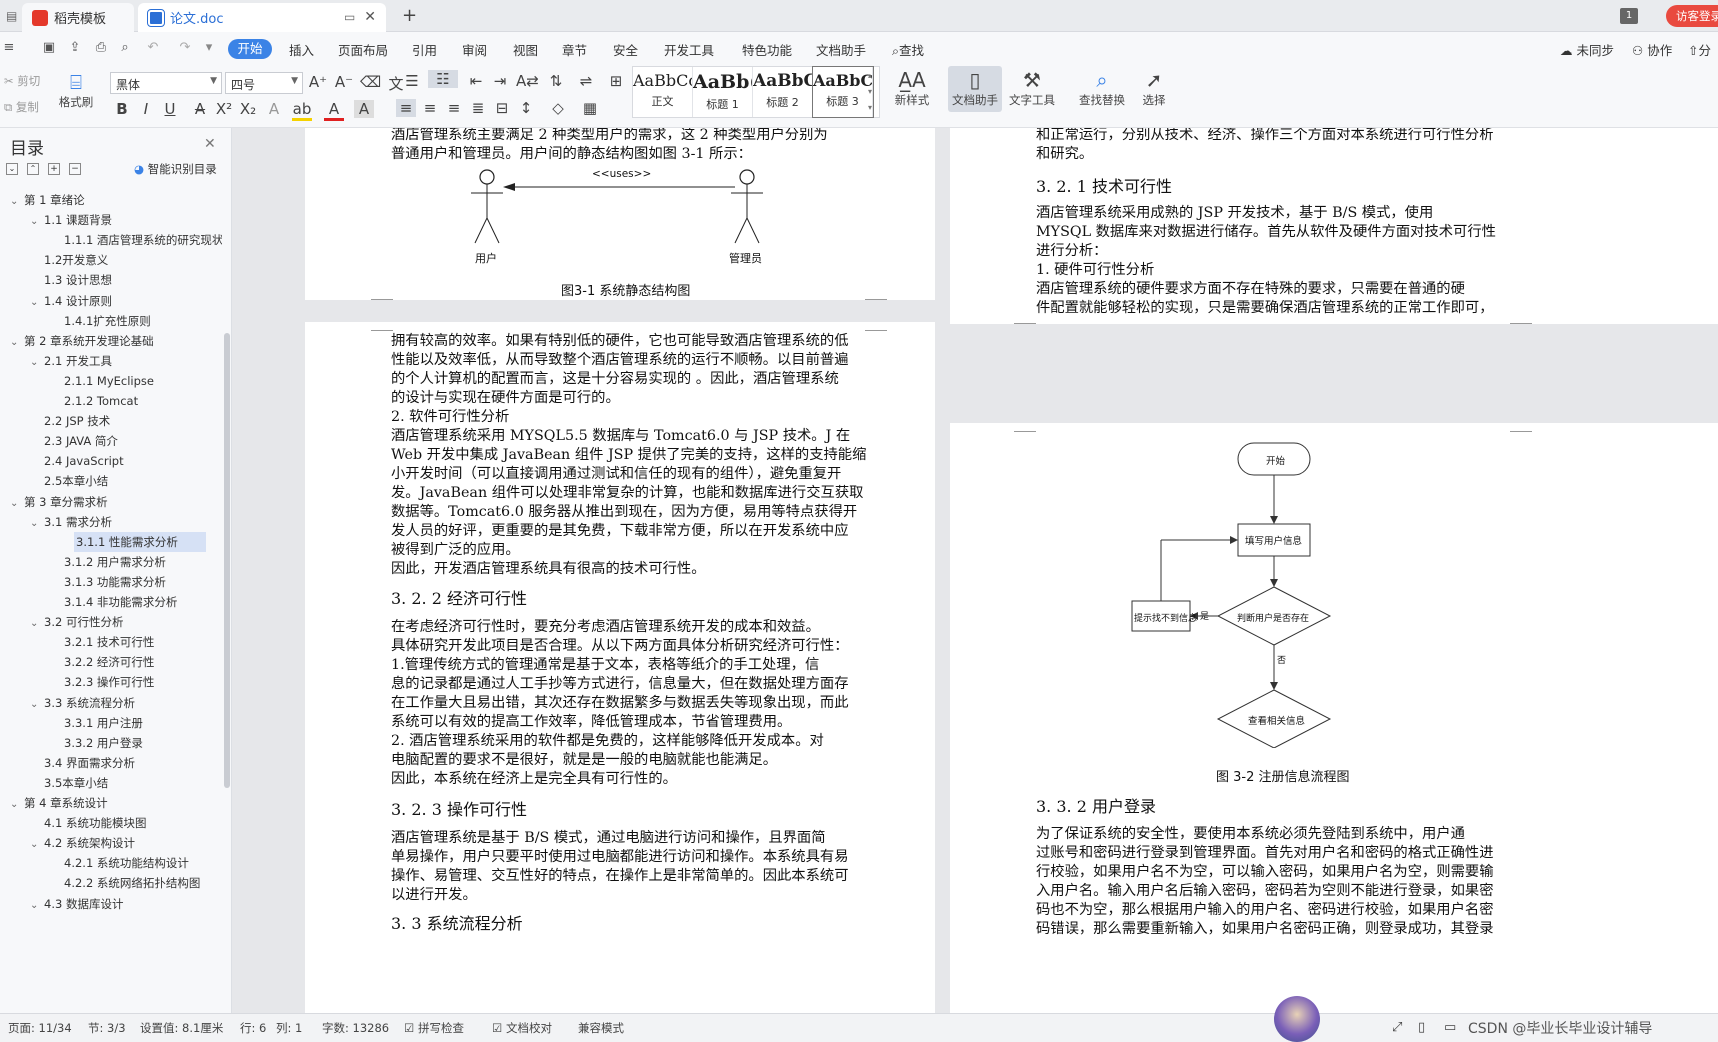  What do you see at coordinates (114, 461) in the screenshot?
I see `toc-item: 2.4 JavaScript` at bounding box center [114, 461].